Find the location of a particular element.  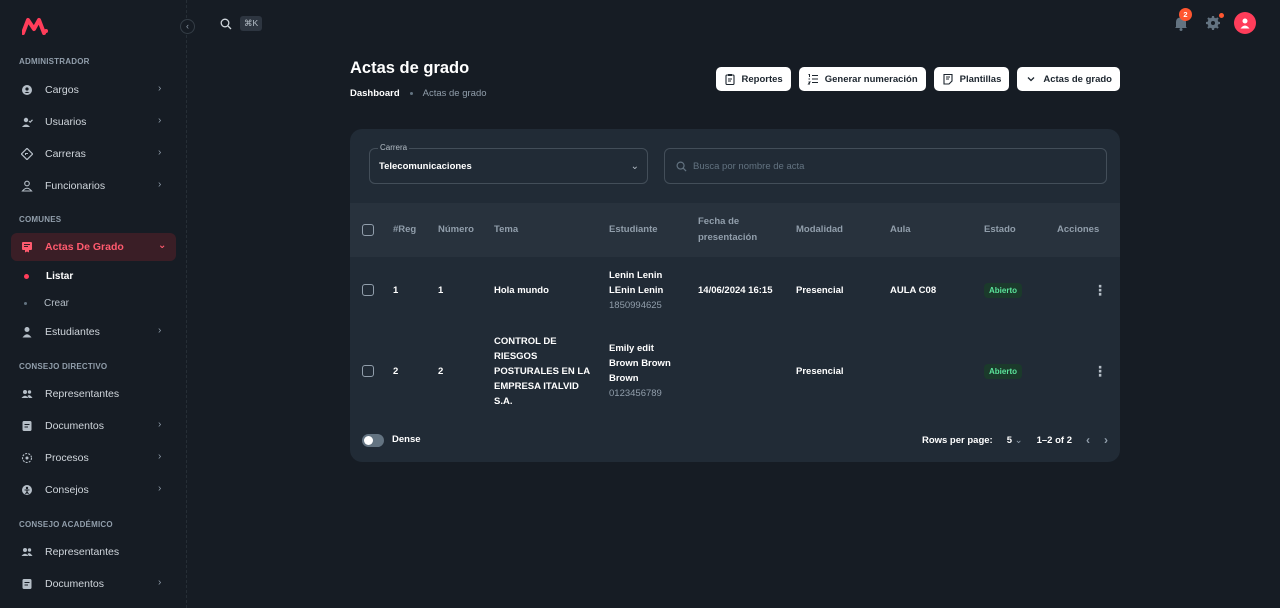

plantillas-button: Plantillas is located at coordinates (971, 79).